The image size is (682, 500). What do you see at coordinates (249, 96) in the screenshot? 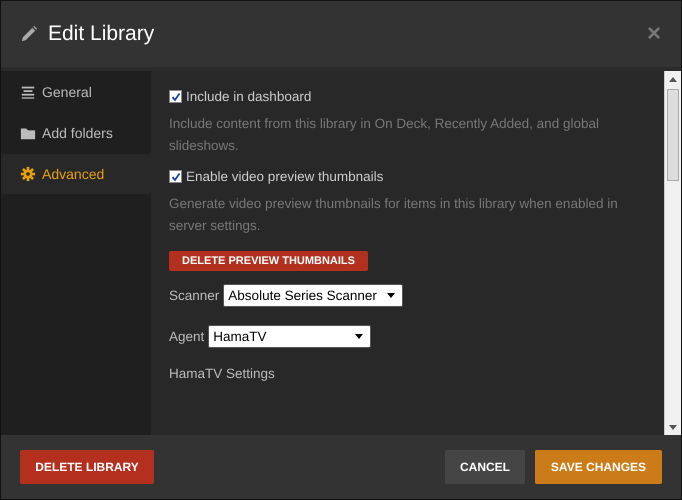
I see `checkbox-label: Include in dashboard` at bounding box center [249, 96].